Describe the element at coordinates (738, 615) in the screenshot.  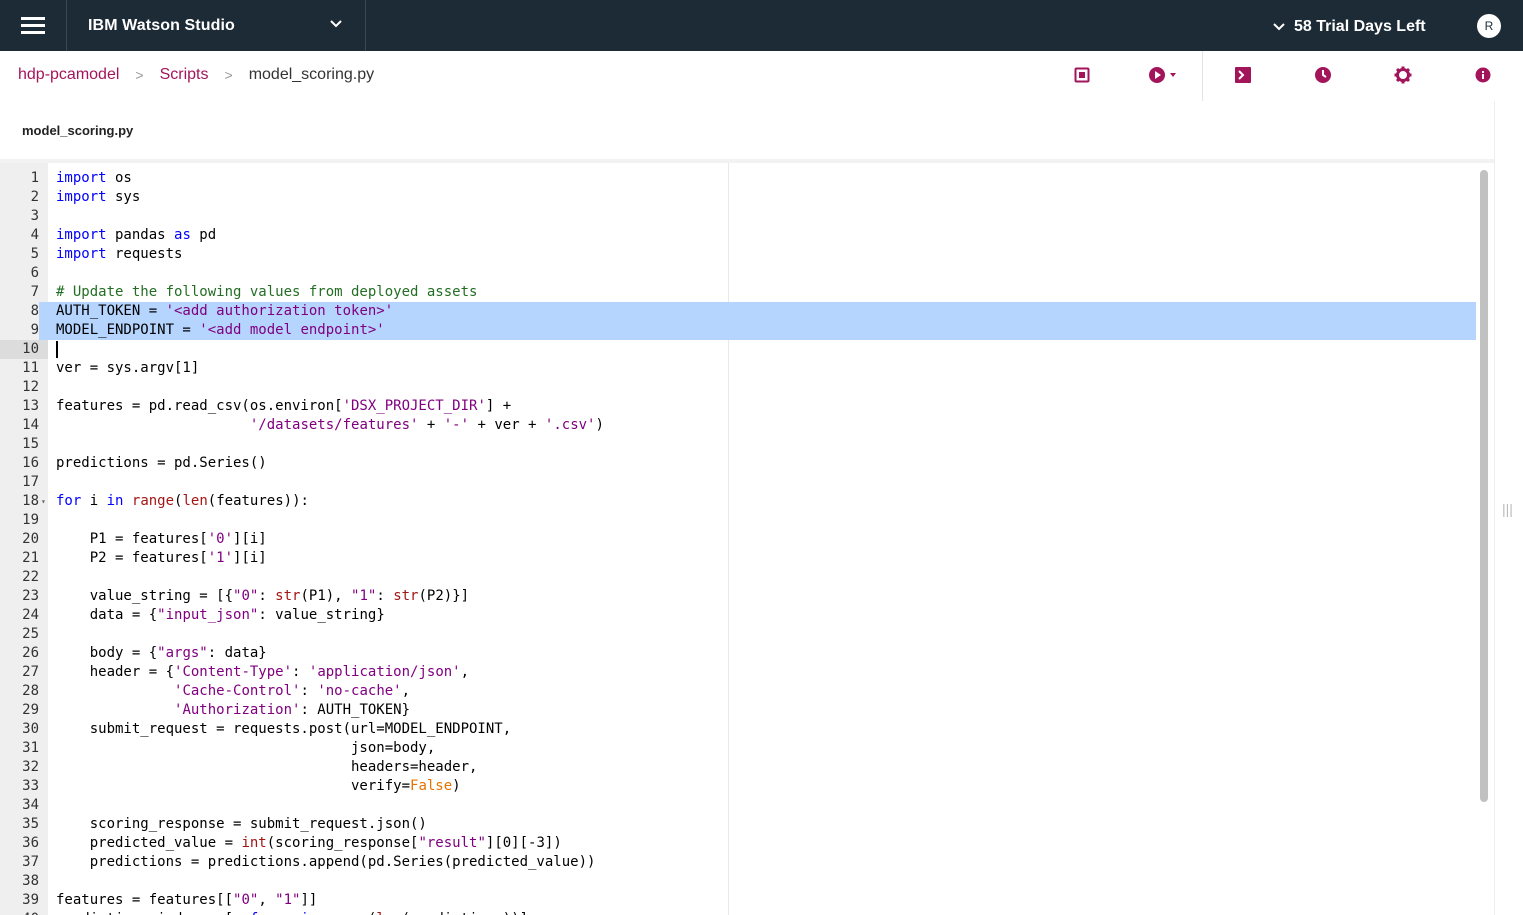
I see `code-line: 24 data = {"input_json": value_string}` at that location.